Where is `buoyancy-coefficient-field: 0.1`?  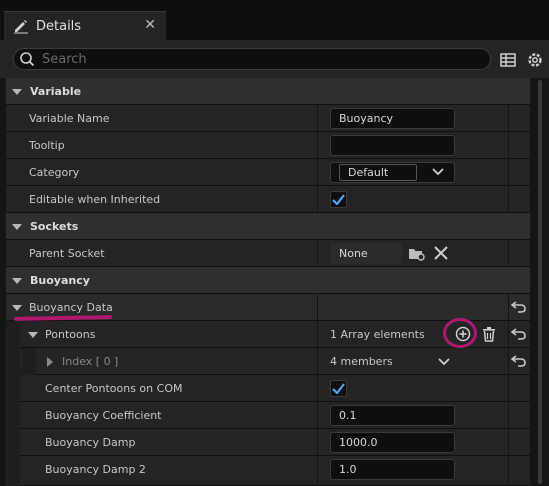
buoyancy-coefficient-field: 0.1 is located at coordinates (392, 415).